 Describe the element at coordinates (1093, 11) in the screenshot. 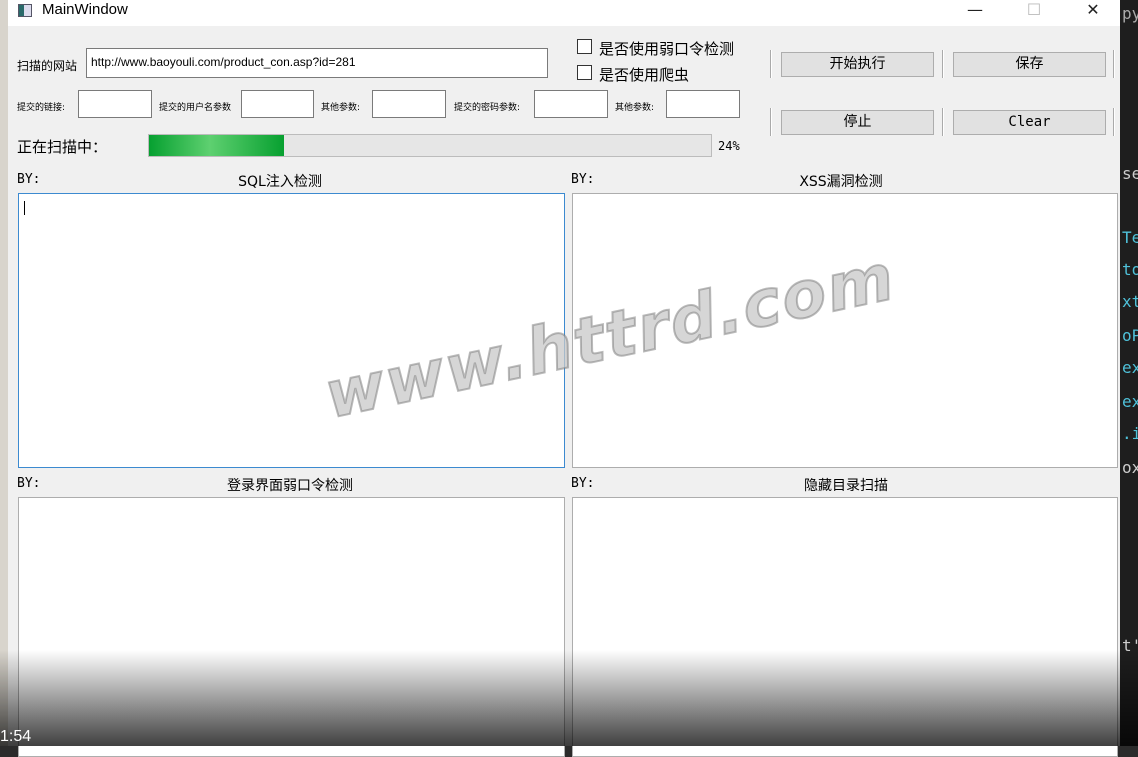

I see `close-button: ✕` at that location.